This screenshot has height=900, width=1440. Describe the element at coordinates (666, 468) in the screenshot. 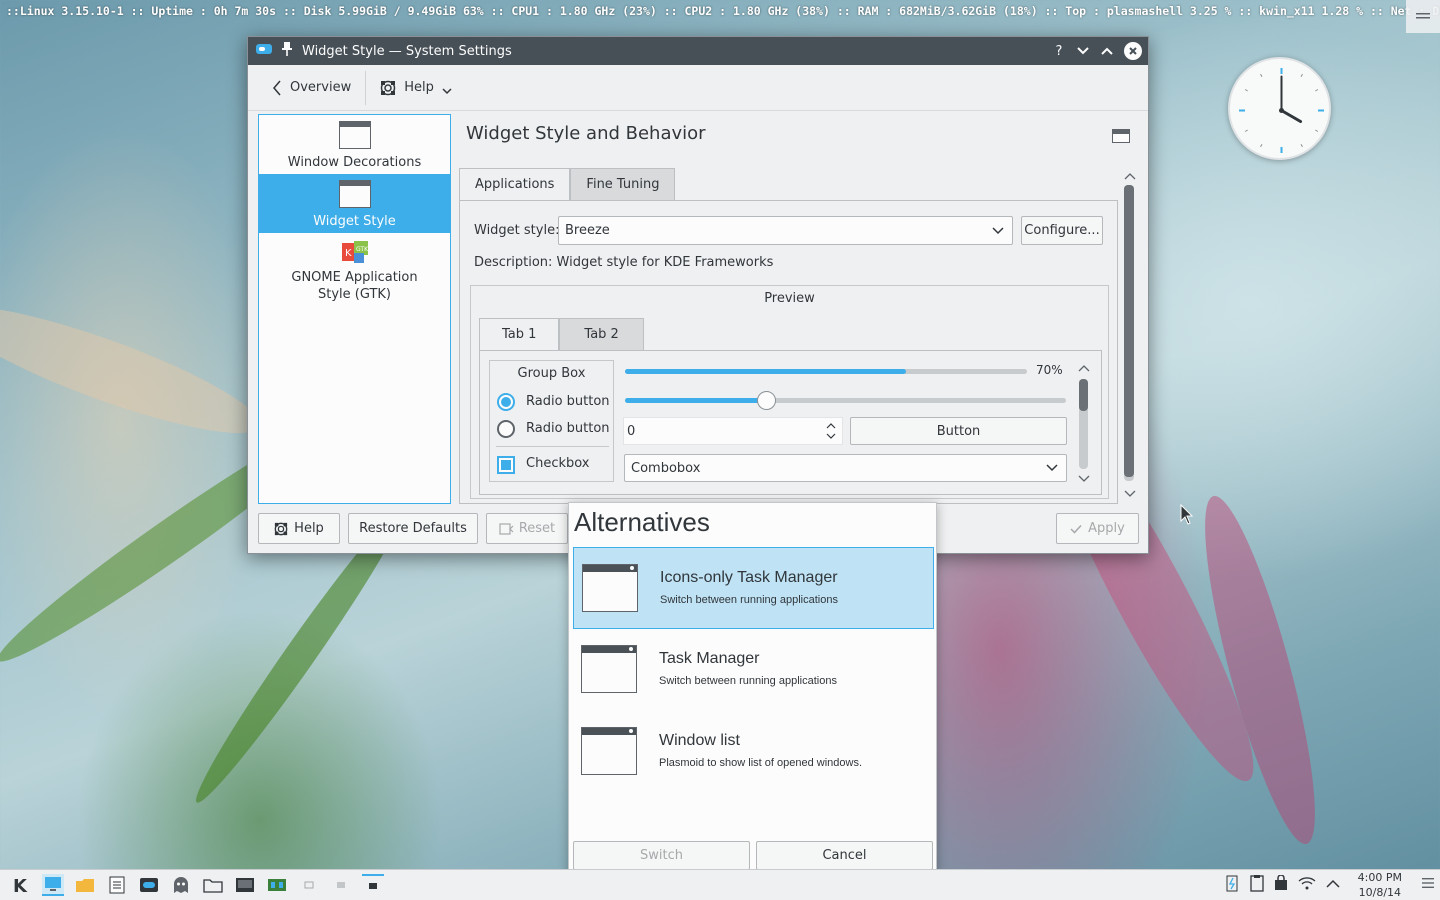

I see `preview-combobox-value: Combobox` at that location.